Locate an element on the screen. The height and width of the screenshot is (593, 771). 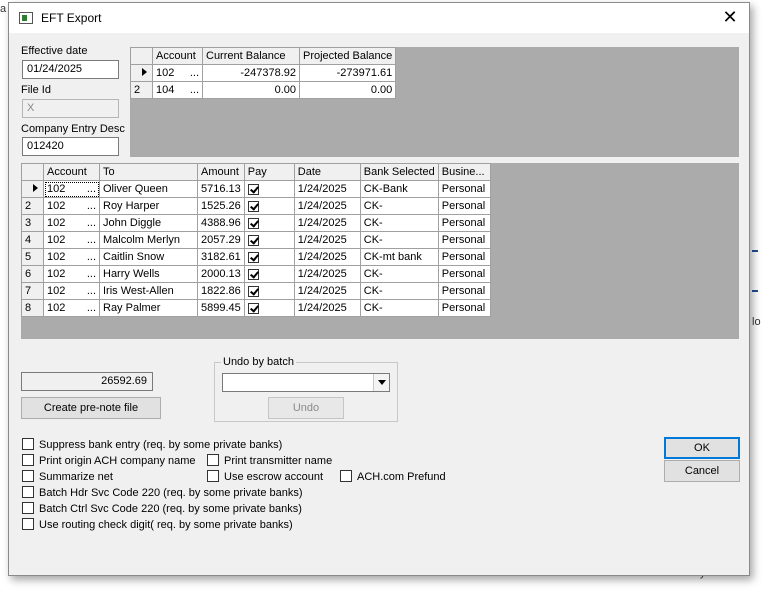
bank-selected-cell: CK-mt bank is located at coordinates (399, 257).